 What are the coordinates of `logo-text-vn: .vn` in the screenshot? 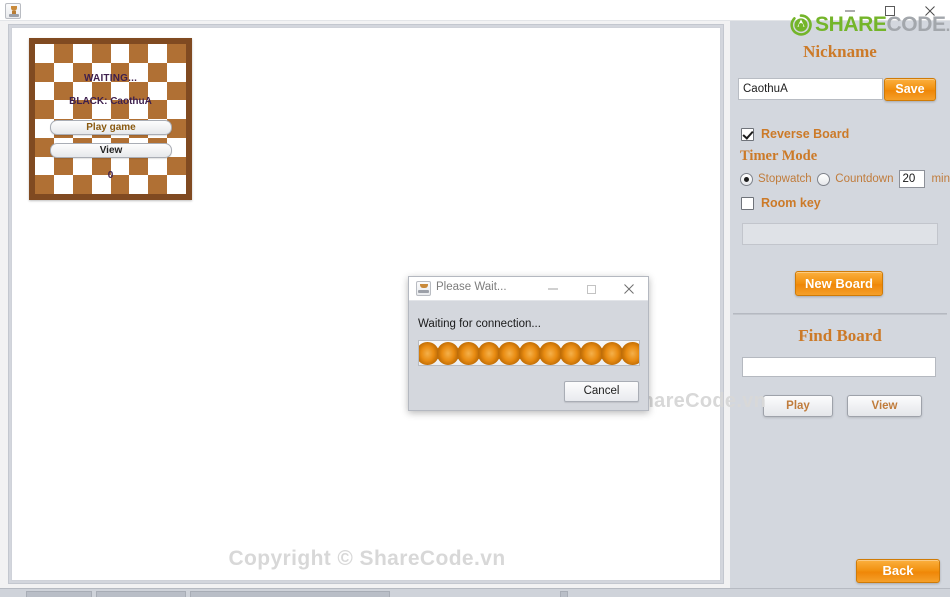 It's located at (947, 25).